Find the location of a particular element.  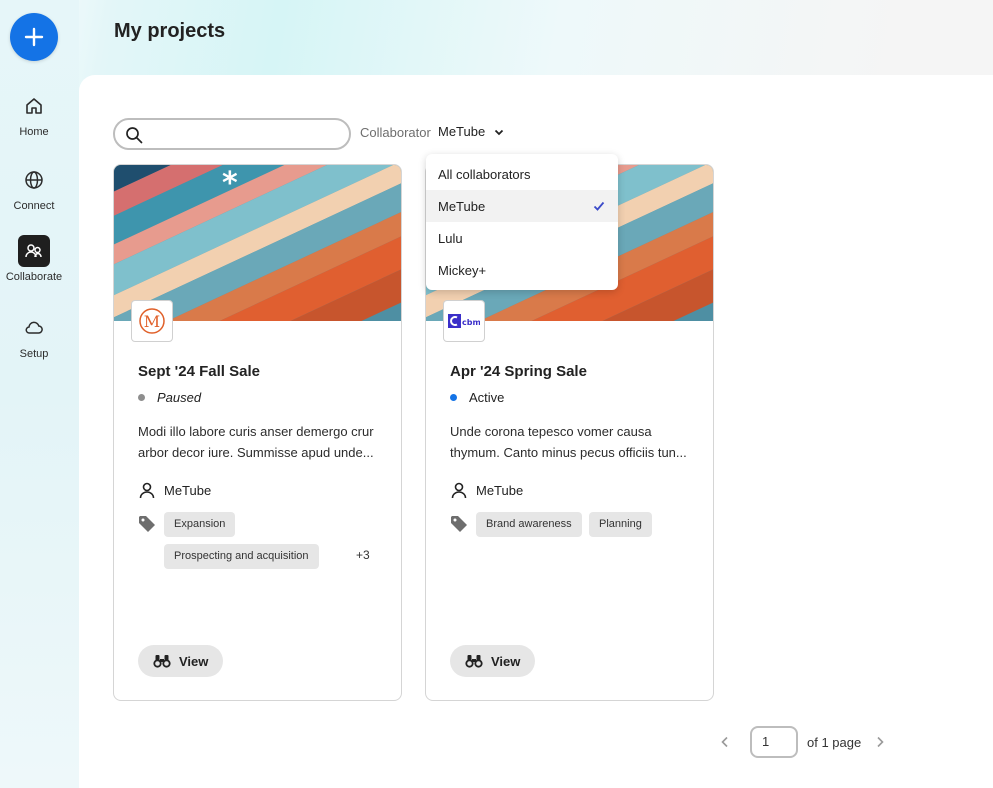

page-total: of 1 page is located at coordinates (834, 742).